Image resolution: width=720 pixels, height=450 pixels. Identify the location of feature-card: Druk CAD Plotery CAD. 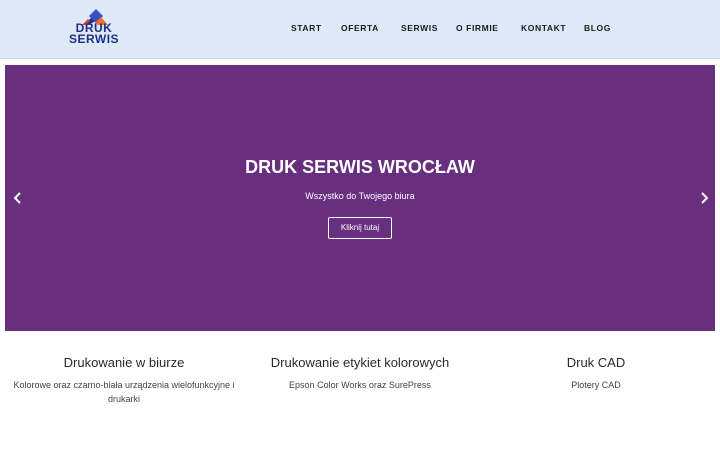
(596, 373).